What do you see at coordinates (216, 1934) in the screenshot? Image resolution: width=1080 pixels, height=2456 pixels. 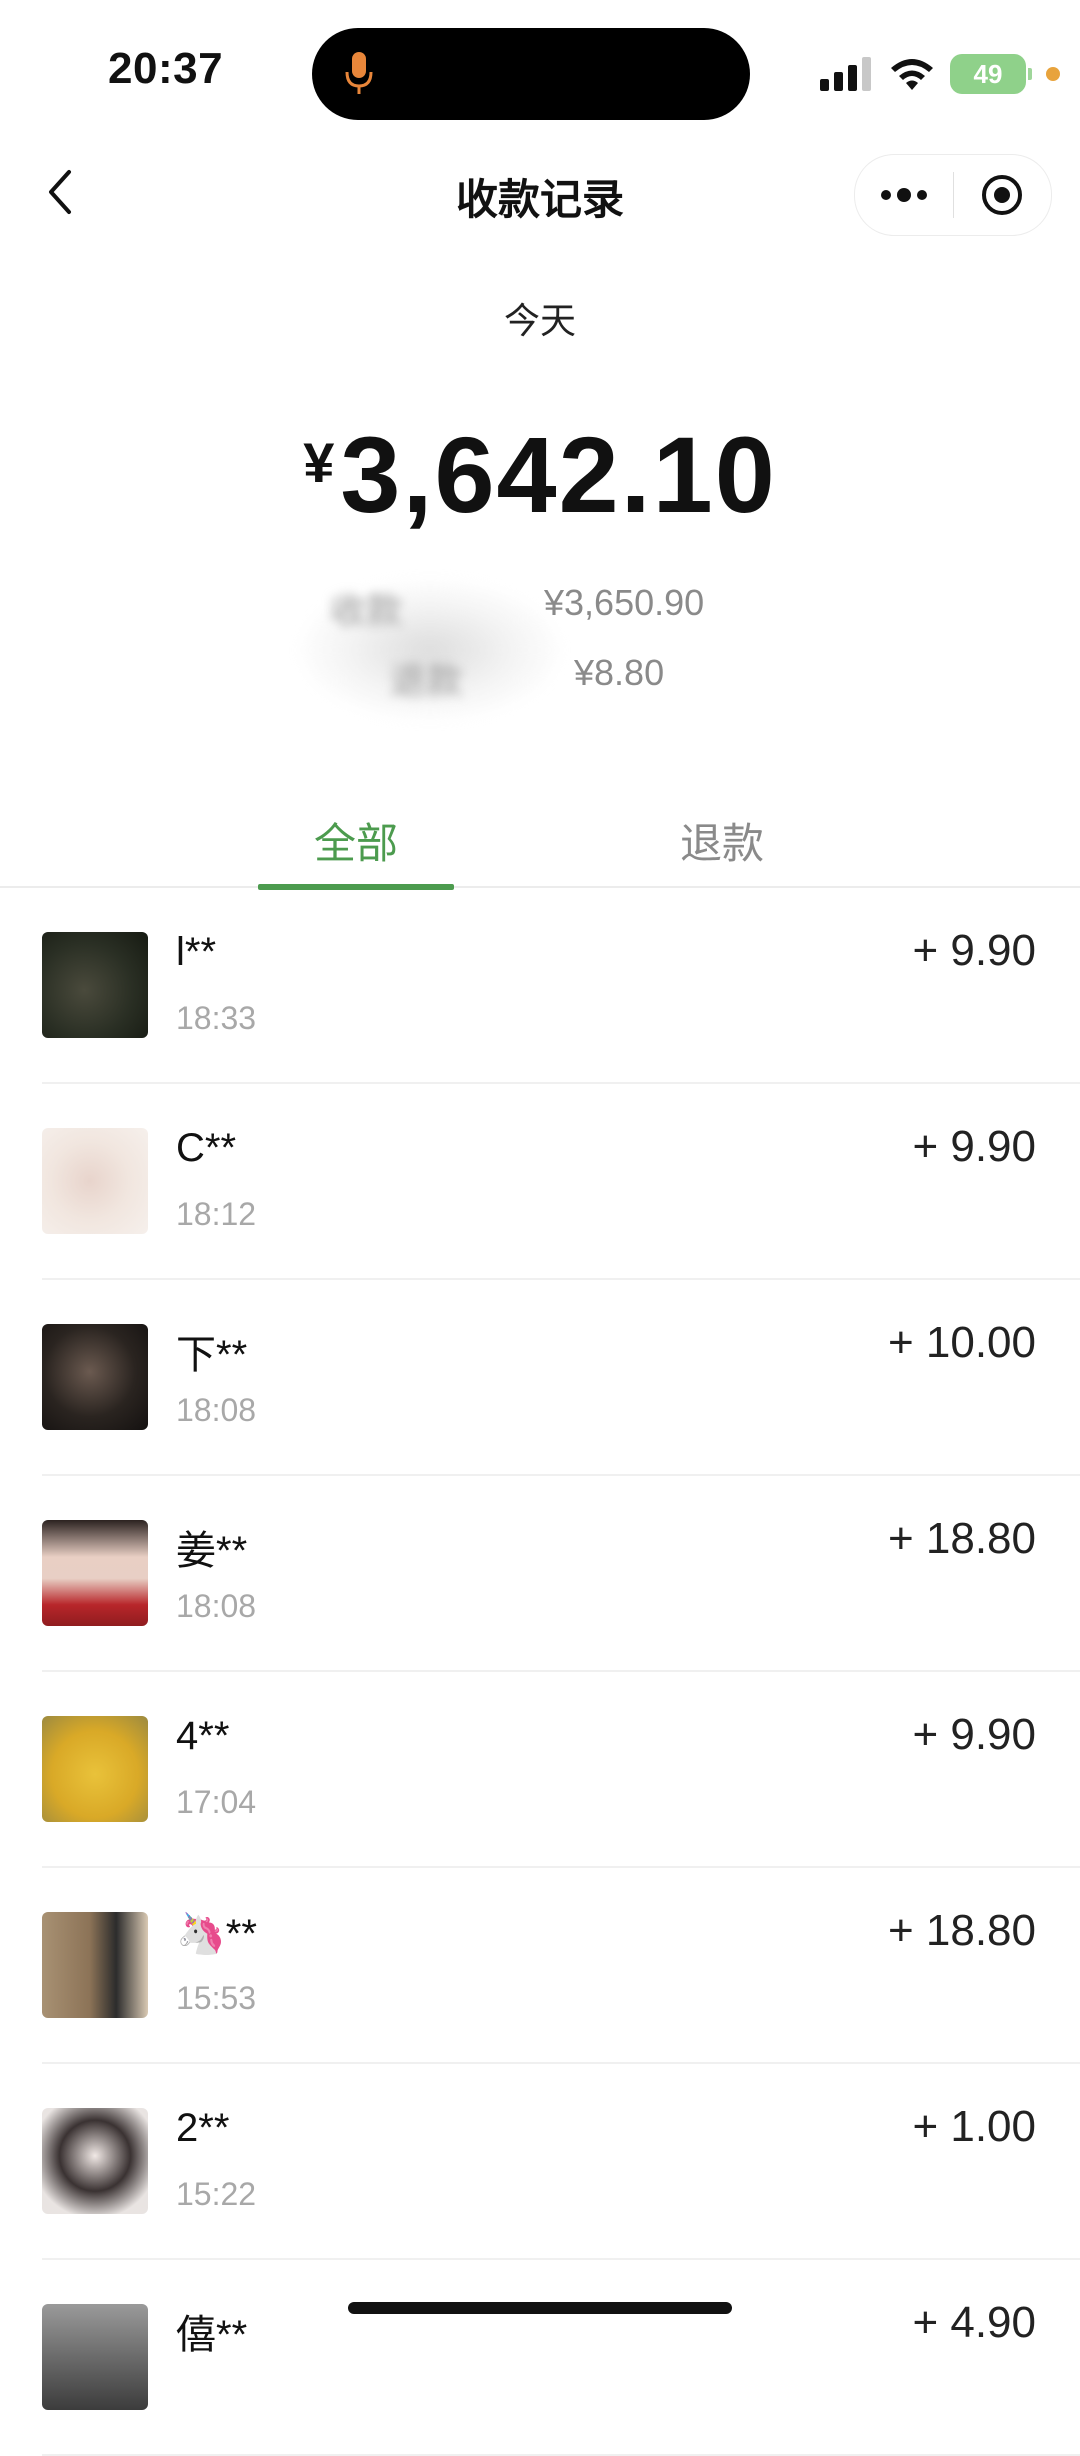 I see `payer-name: 🦄**` at bounding box center [216, 1934].